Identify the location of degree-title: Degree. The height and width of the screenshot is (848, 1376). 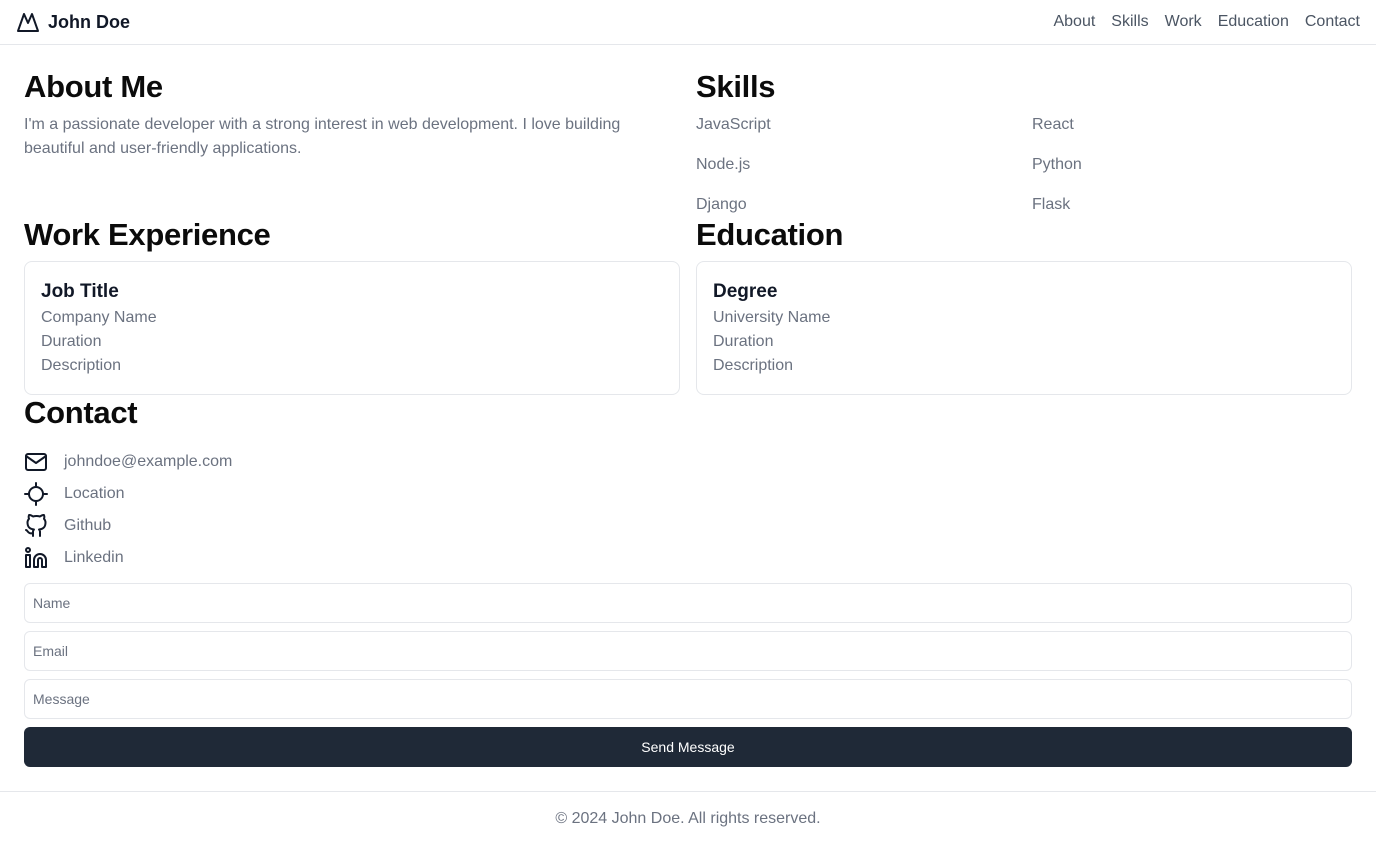
(745, 291).